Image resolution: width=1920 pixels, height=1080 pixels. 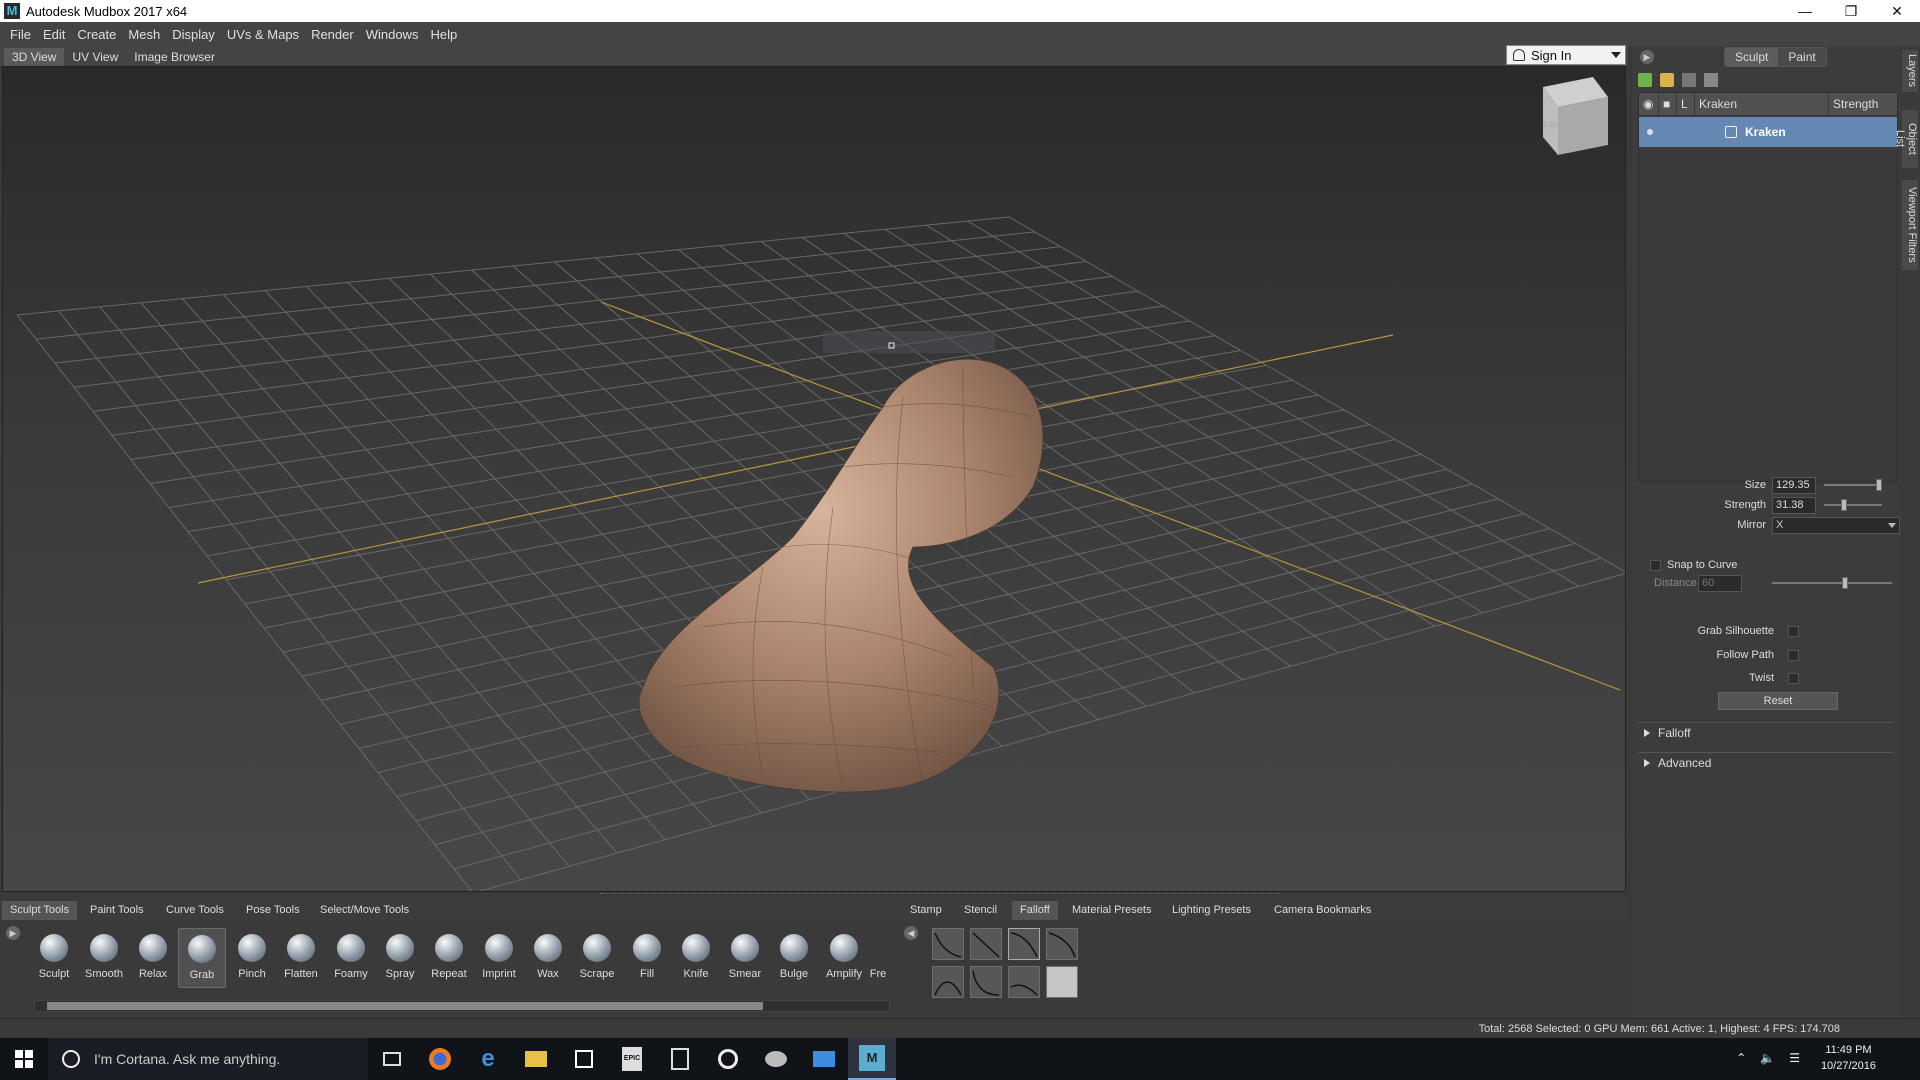 What do you see at coordinates (1793, 631) in the screenshot?
I see `grab-silhouette-checkbox` at bounding box center [1793, 631].